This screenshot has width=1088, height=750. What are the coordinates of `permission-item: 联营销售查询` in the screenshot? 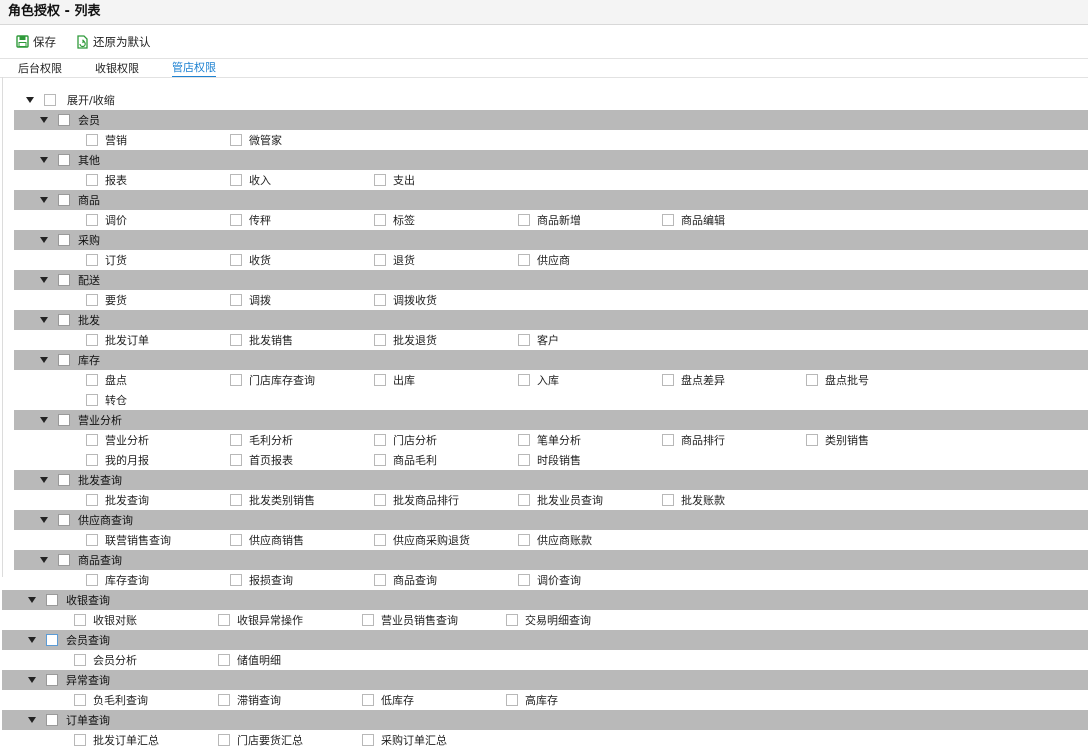 It's located at (158, 540).